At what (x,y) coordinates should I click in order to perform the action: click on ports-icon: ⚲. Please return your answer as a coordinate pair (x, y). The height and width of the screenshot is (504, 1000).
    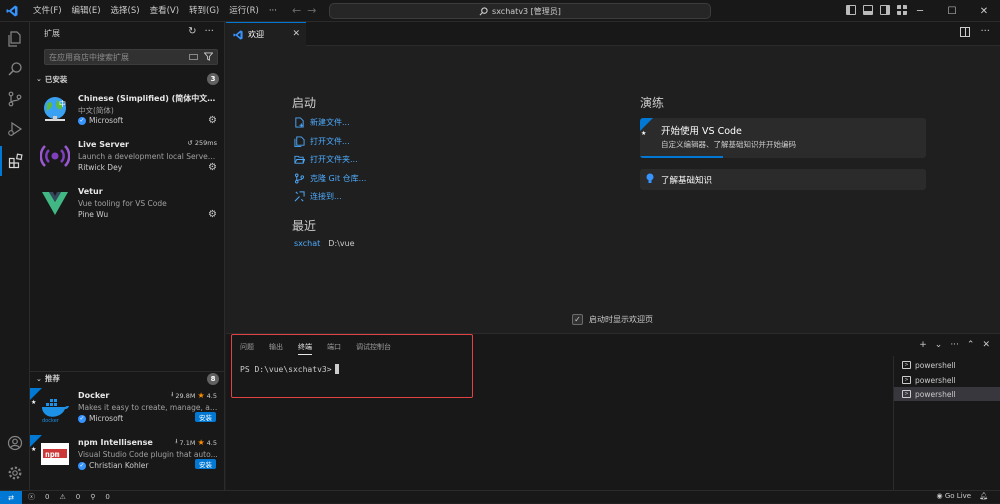
    Looking at the image, I should click on (93, 497).